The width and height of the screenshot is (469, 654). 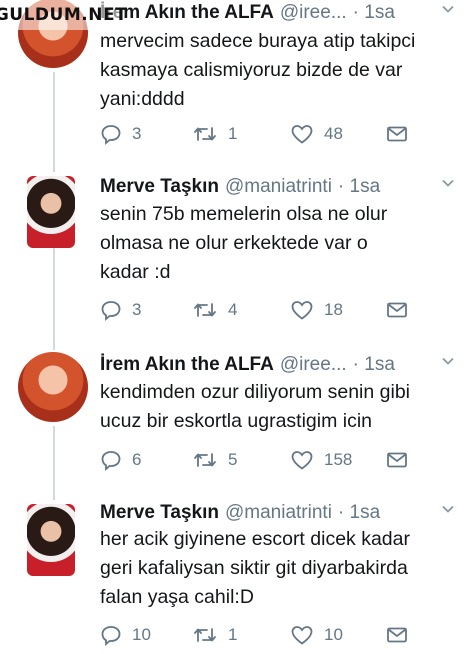 I want to click on tweet-actions: 3 1 48, so click(x=264, y=134).